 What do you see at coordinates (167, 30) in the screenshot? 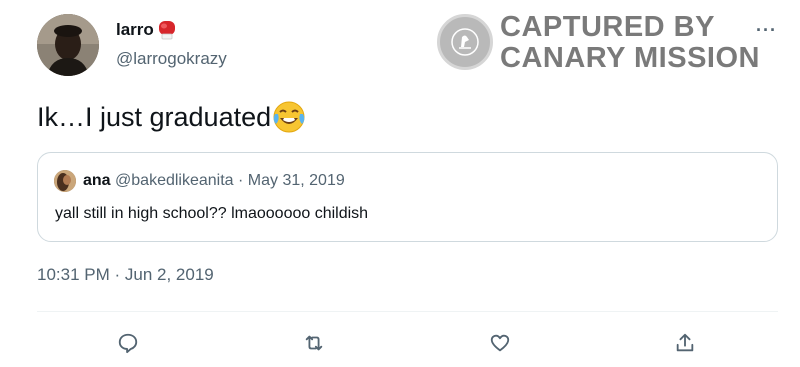
I see `boxing-glove-icon` at bounding box center [167, 30].